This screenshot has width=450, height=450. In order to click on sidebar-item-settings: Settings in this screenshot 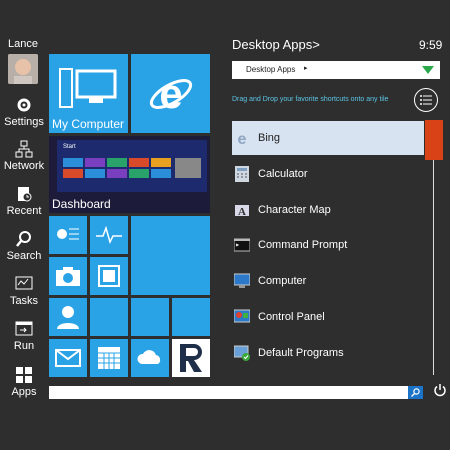, I will do `click(24, 112)`.